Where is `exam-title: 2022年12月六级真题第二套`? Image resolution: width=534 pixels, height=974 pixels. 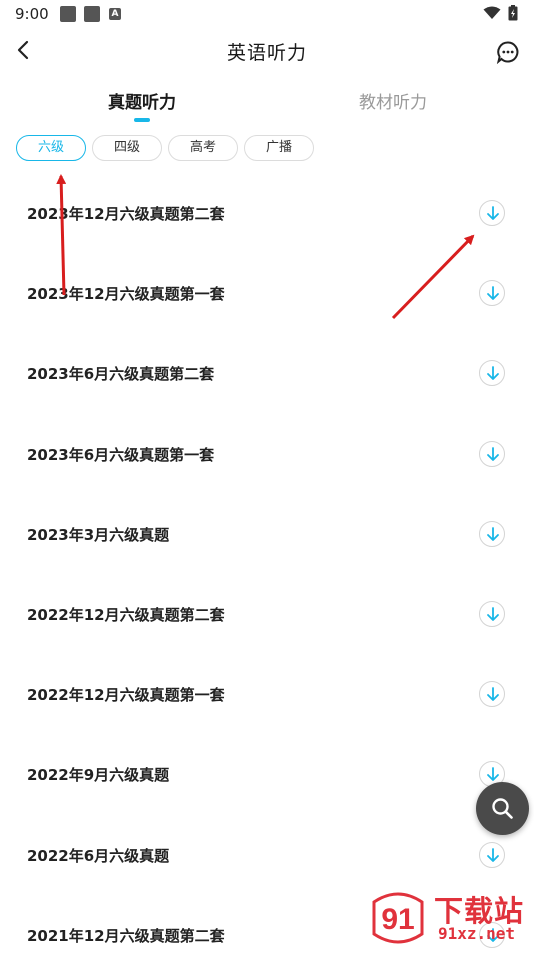 exam-title: 2022年12月六级真题第二套 is located at coordinates (126, 615).